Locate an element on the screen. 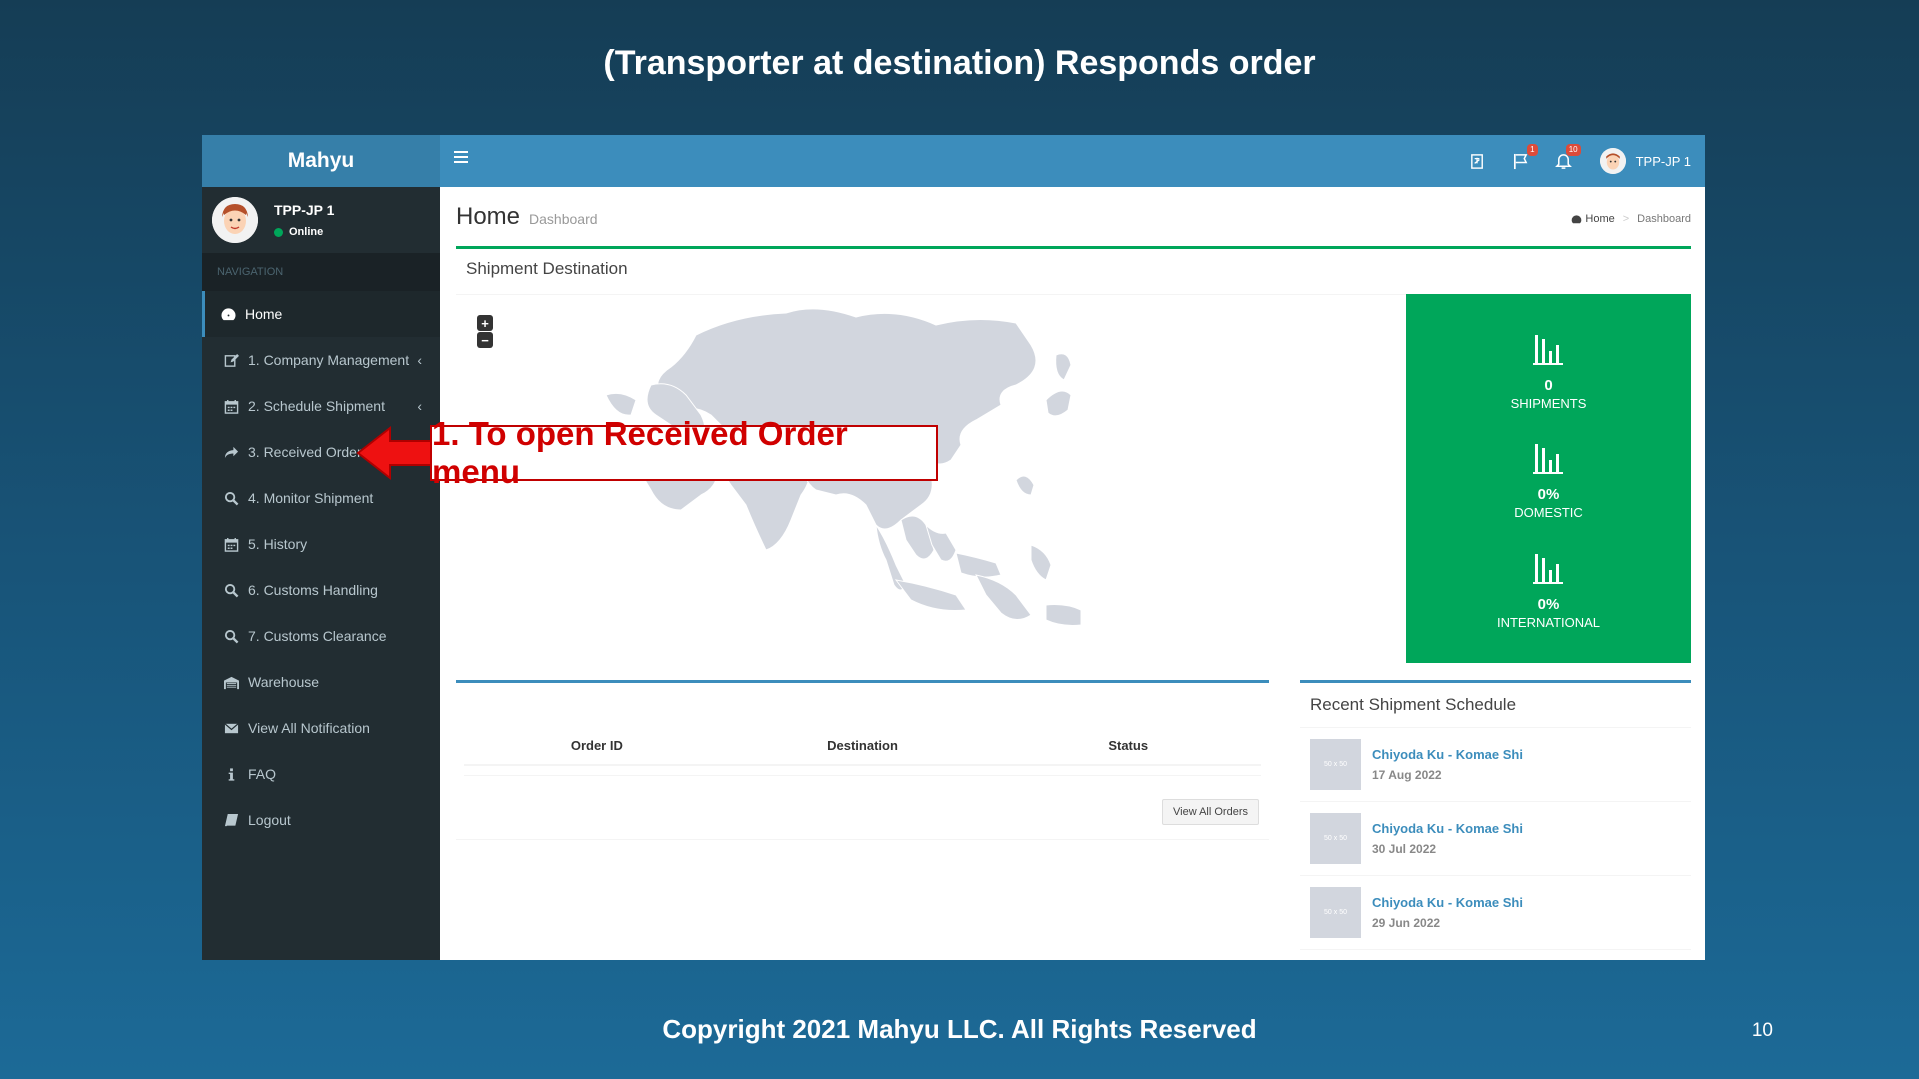 This screenshot has height=1079, width=1919. orders-table-header: Order ID Destination Status is located at coordinates (862, 746).